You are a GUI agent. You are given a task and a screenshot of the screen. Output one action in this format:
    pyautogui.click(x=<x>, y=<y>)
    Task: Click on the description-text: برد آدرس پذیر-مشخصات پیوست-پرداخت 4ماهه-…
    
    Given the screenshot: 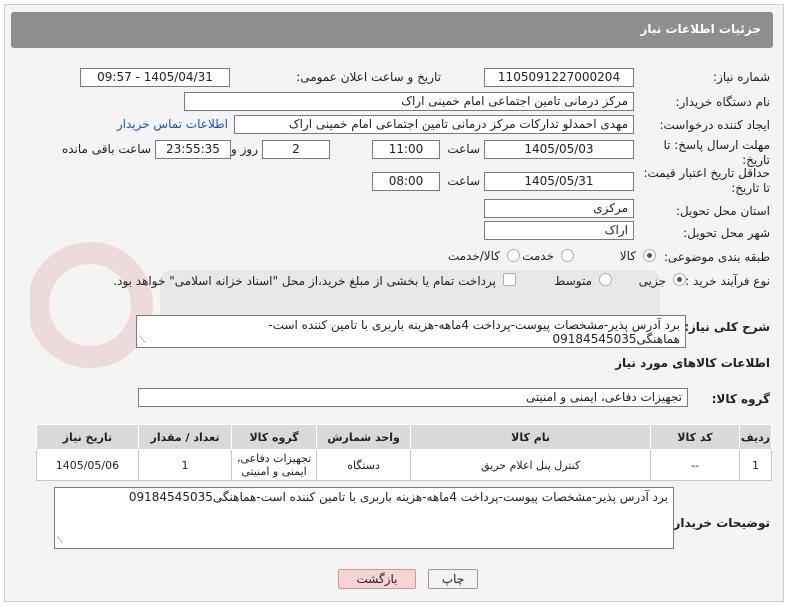 What is the action you would take?
    pyautogui.click(x=474, y=332)
    